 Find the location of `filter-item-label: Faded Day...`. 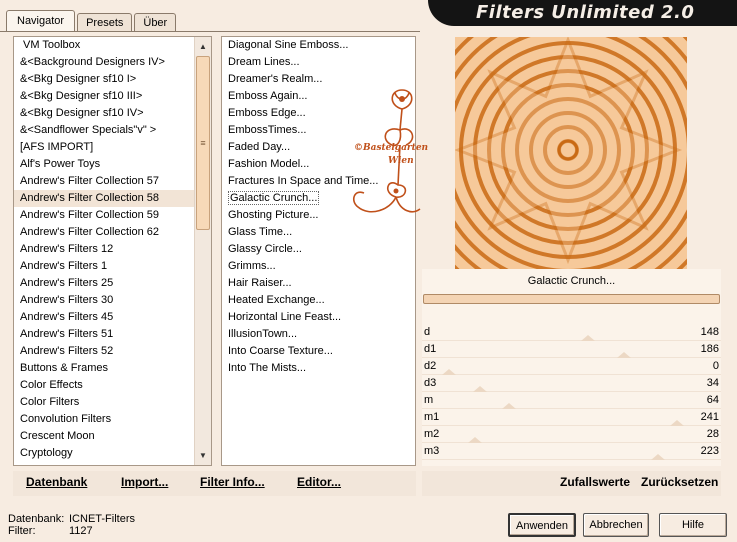

filter-item-label: Faded Day... is located at coordinates (259, 147).